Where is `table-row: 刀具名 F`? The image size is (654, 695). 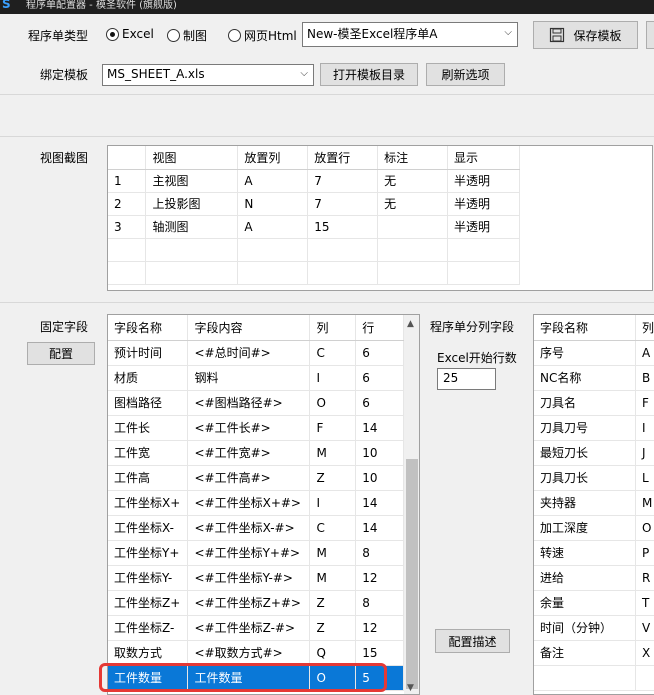
table-row: 刀具名 F is located at coordinates (594, 403).